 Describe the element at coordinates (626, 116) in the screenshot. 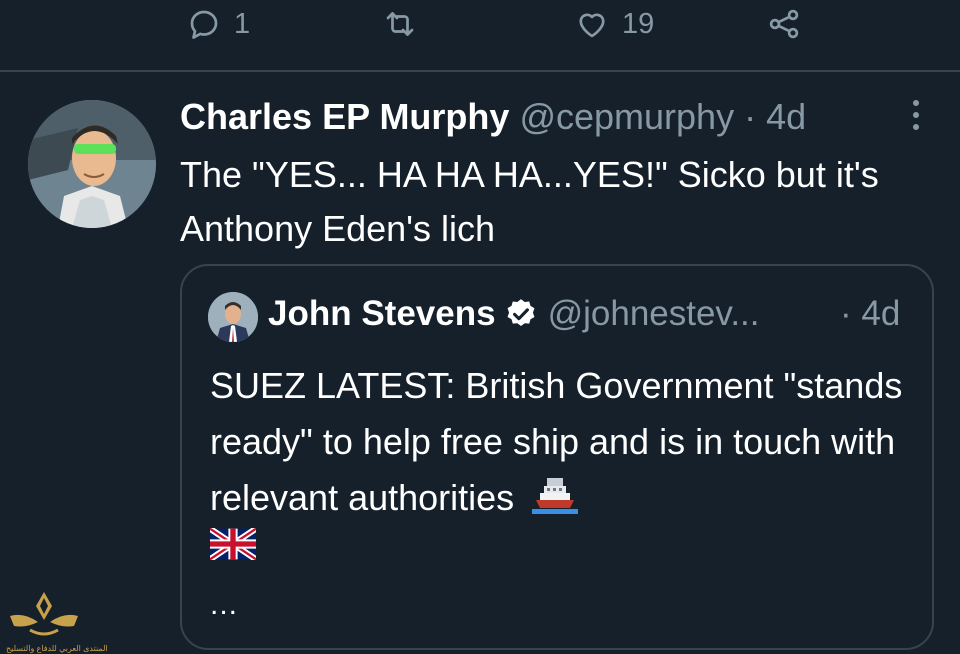

I see `author-handle: @cepmurphy` at that location.